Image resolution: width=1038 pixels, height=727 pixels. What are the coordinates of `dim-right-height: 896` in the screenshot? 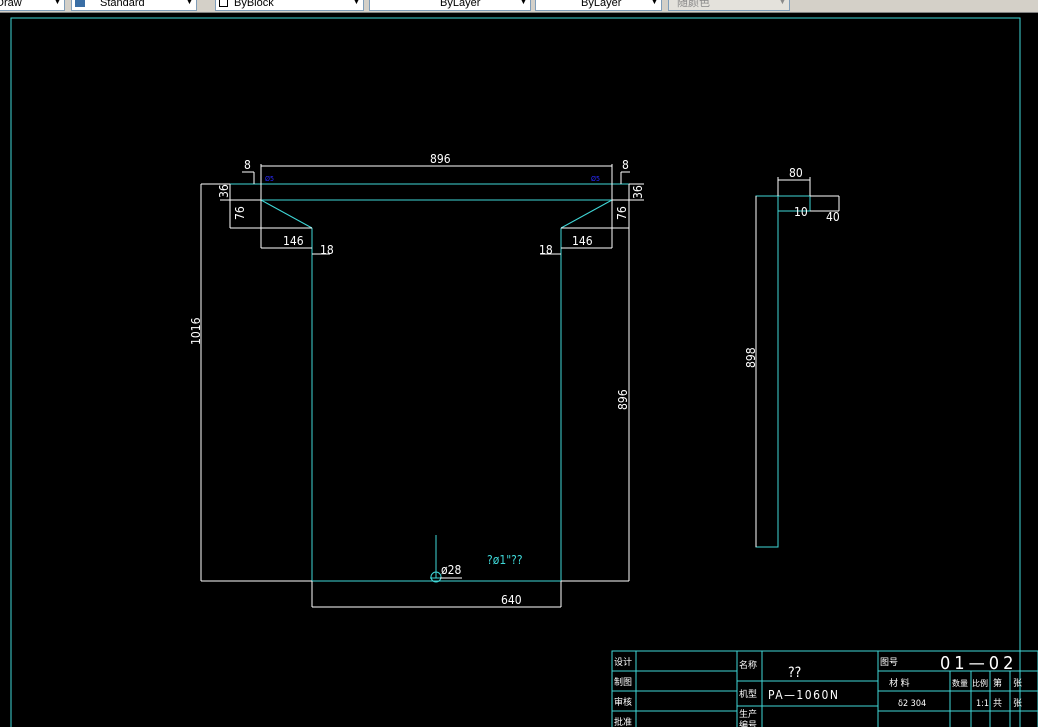 It's located at (623, 399).